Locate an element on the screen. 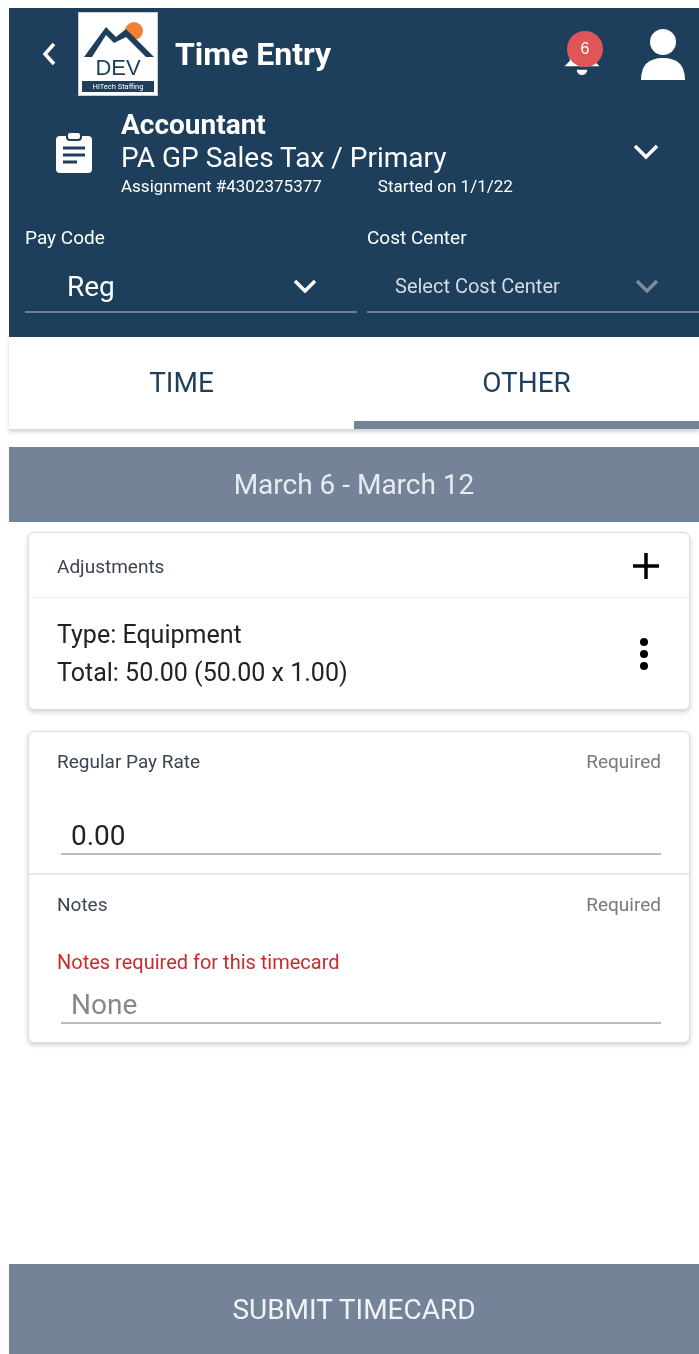 The height and width of the screenshot is (1354, 699). more-button is located at coordinates (644, 653).